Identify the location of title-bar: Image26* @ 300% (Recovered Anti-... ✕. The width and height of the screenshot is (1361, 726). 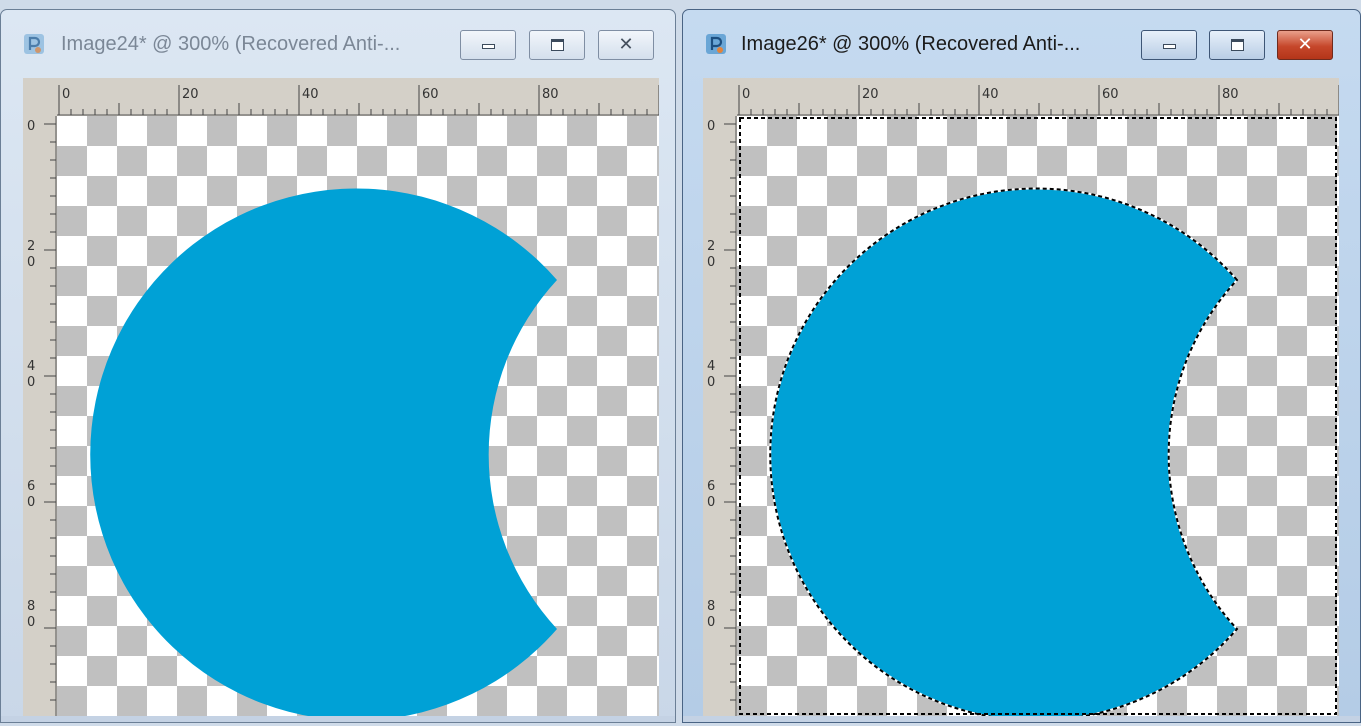
(1021, 35).